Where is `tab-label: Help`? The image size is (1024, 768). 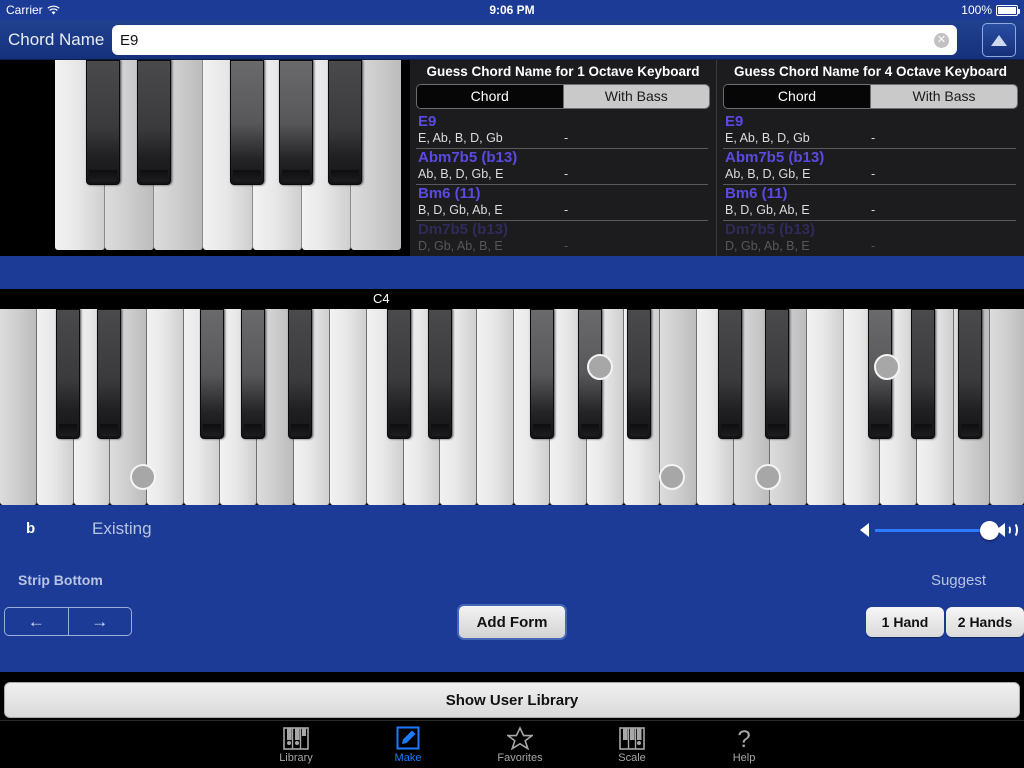 tab-label: Help is located at coordinates (744, 758).